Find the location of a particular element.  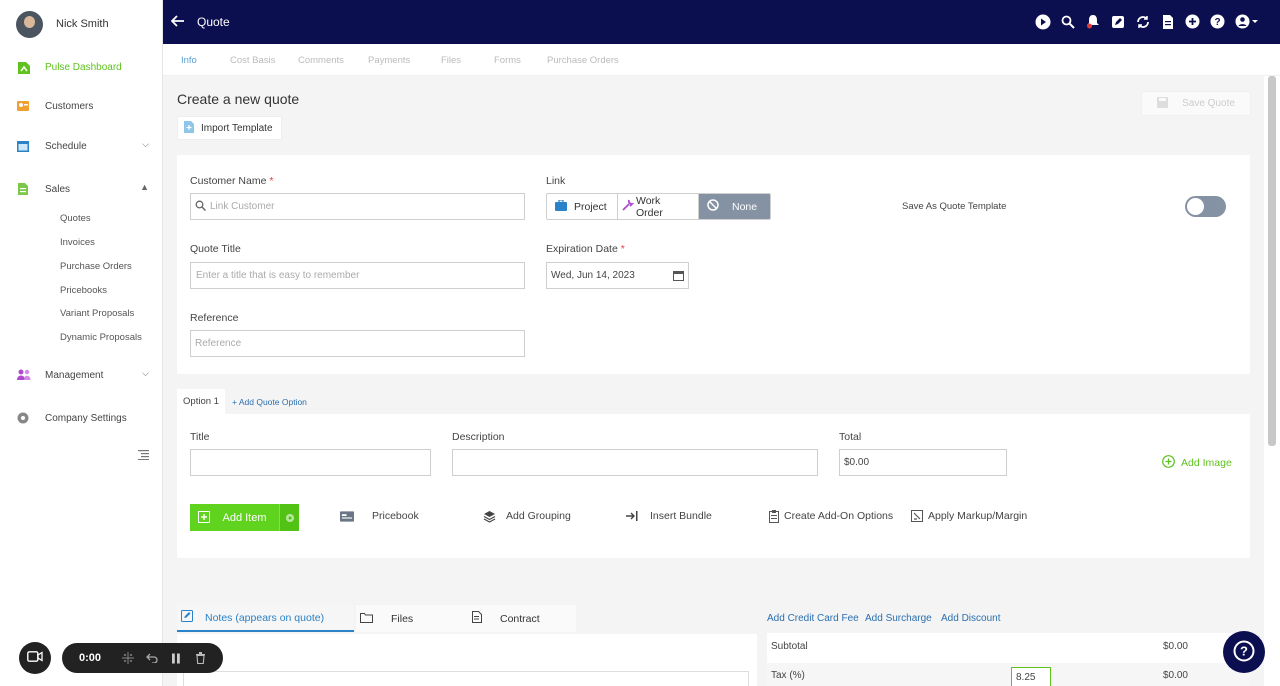

tab-option-1: Option 1 is located at coordinates (201, 401).